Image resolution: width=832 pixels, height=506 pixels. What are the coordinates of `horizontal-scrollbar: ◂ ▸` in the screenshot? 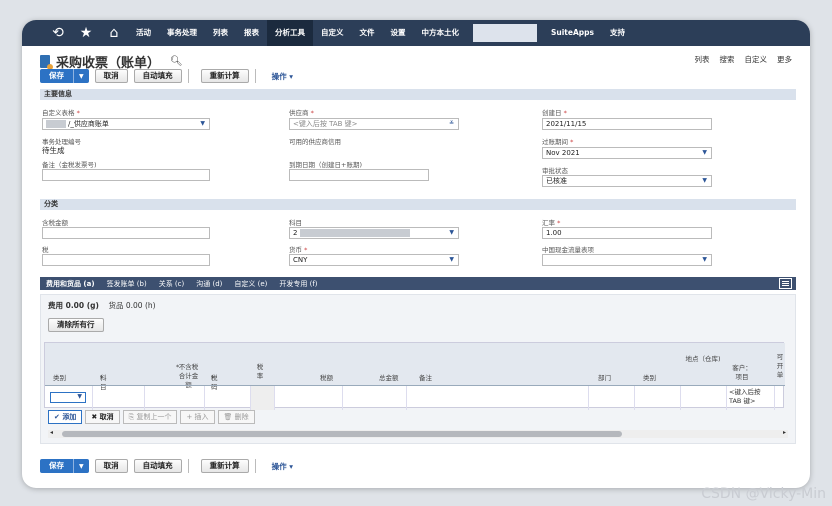 It's located at (418, 433).